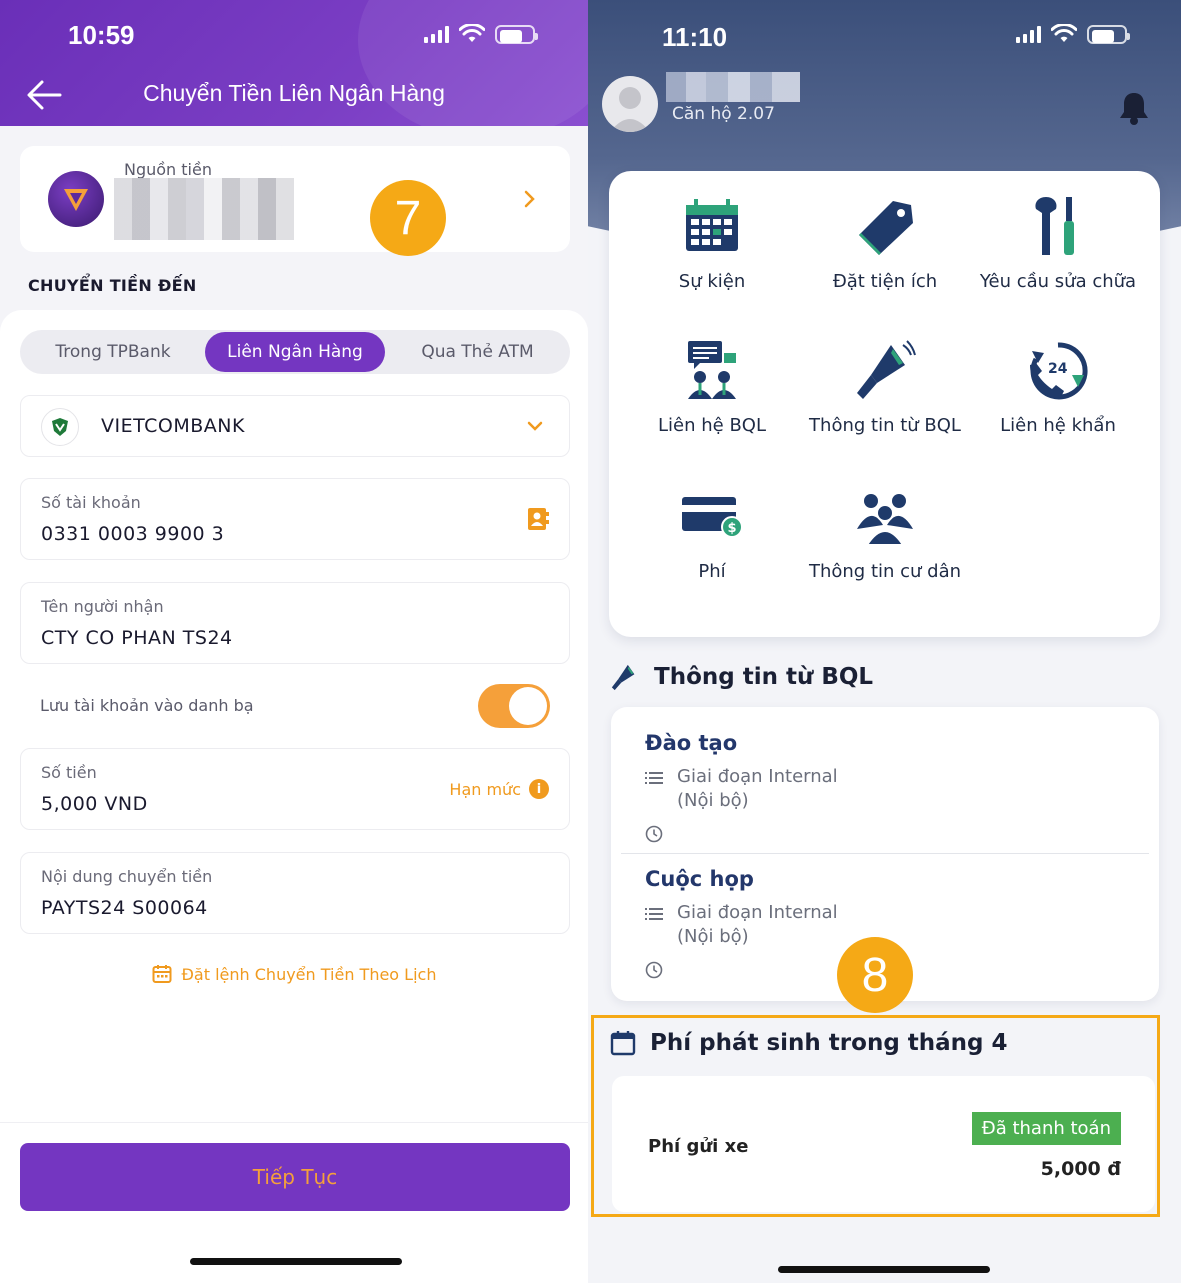 This screenshot has width=1181, height=1283. Describe the element at coordinates (69, 772) in the screenshot. I see `amount-label: Số tiền` at that location.